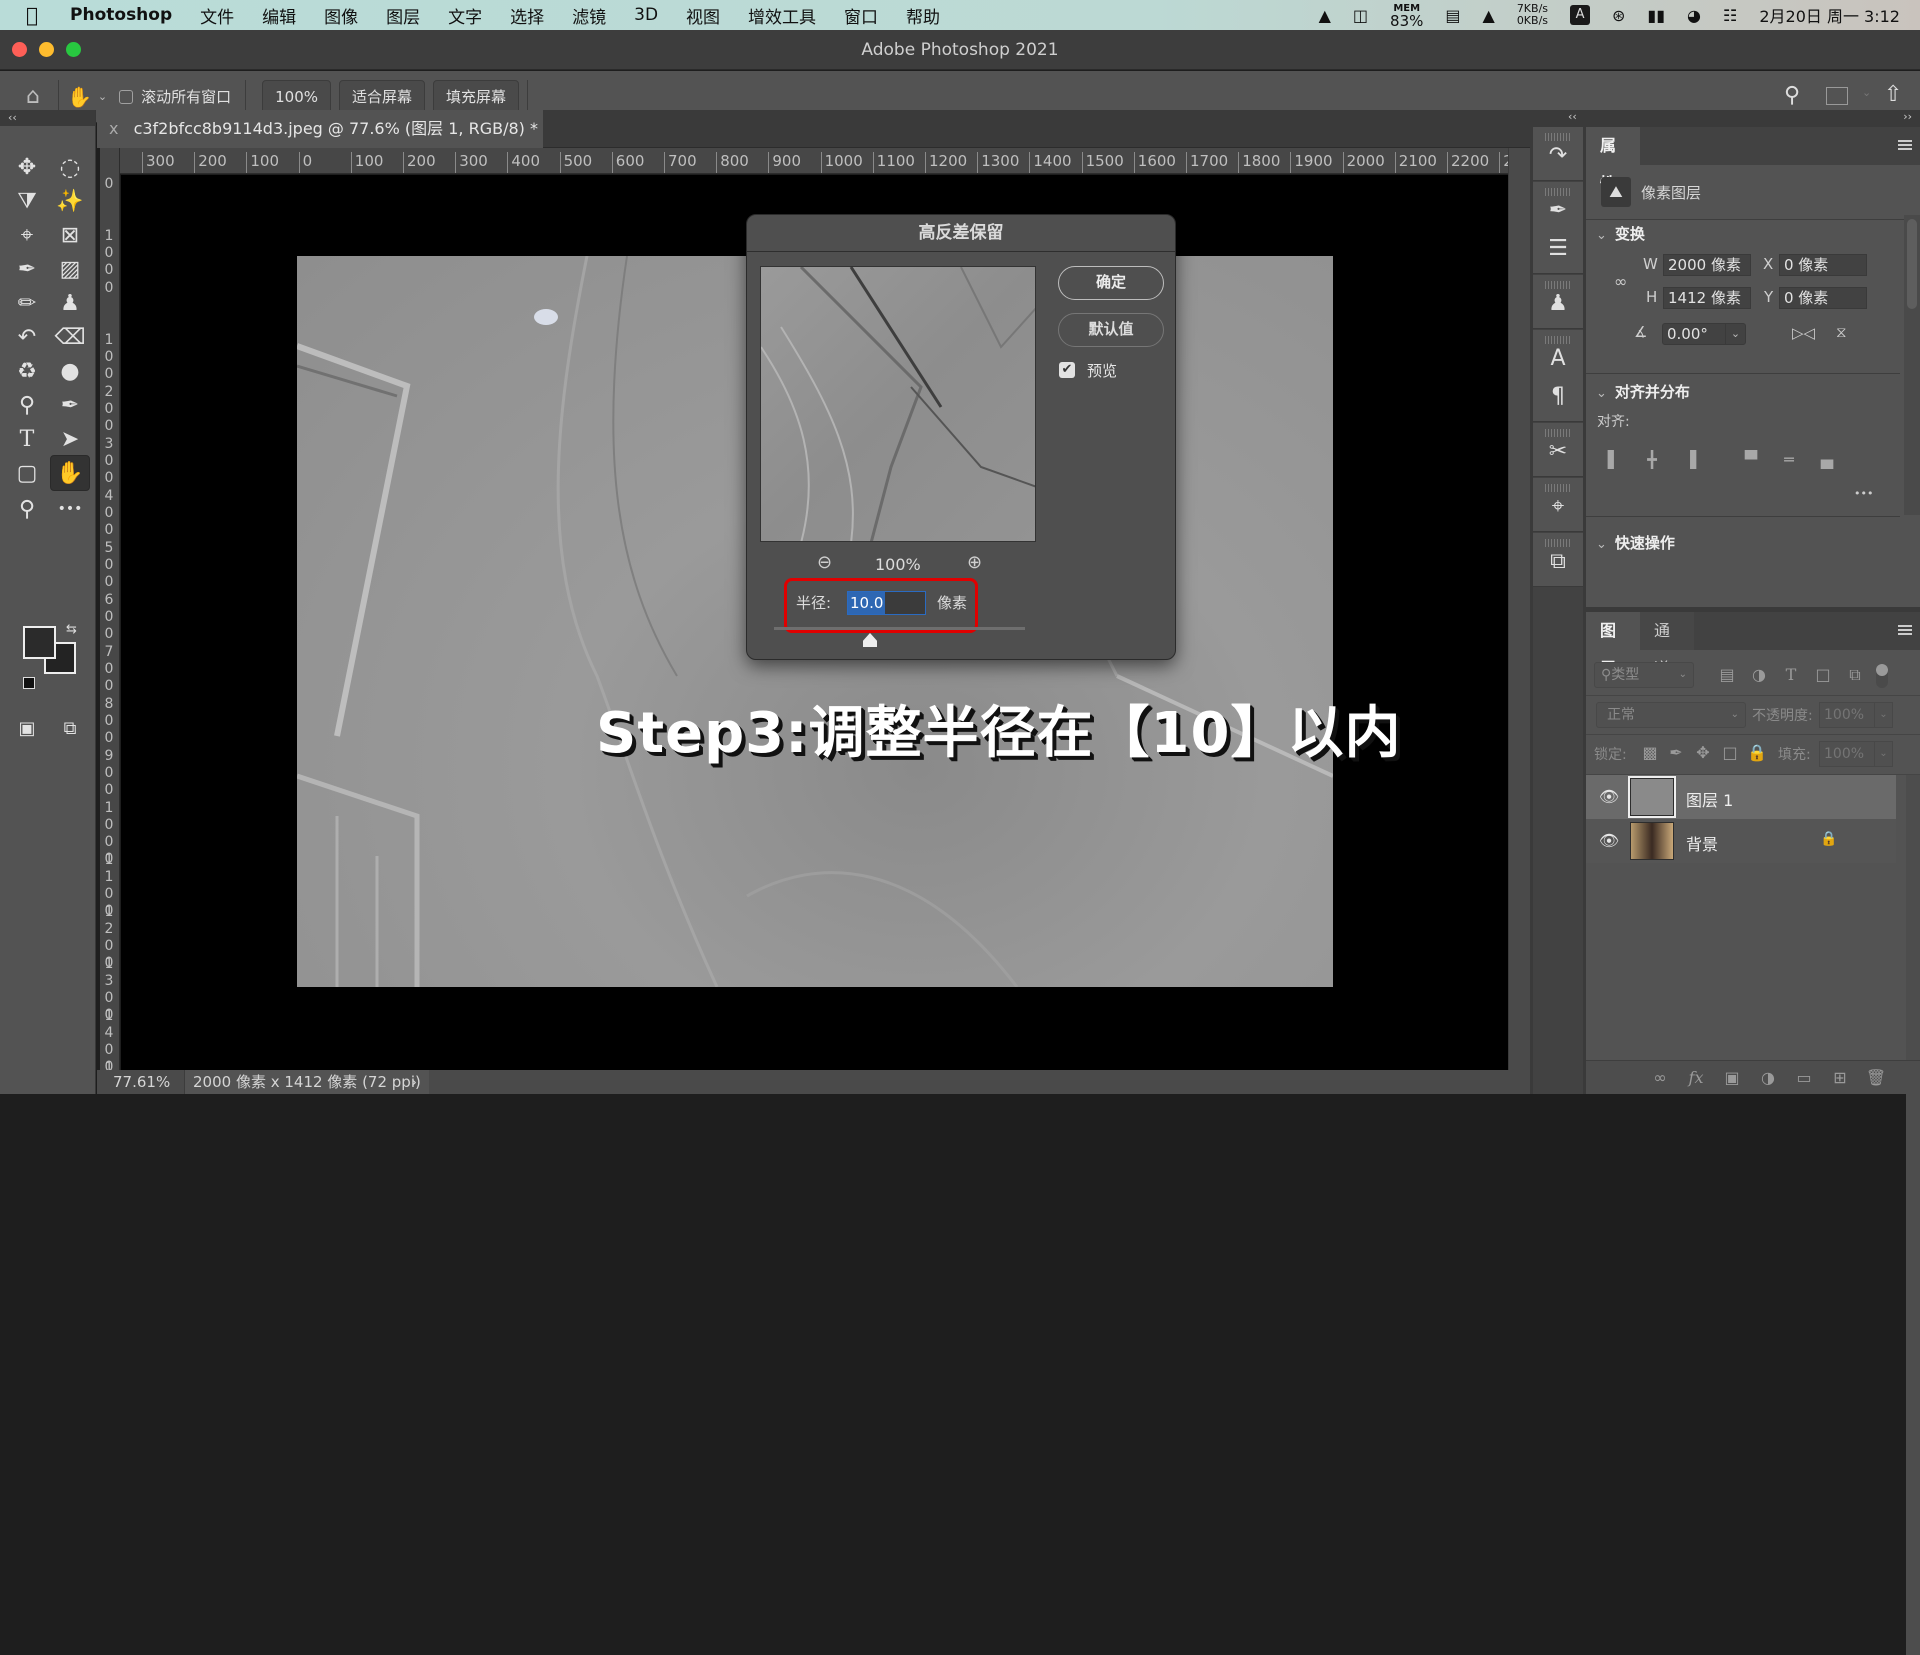  I want to click on fit-screen-button: 适合屏幕, so click(382, 96).